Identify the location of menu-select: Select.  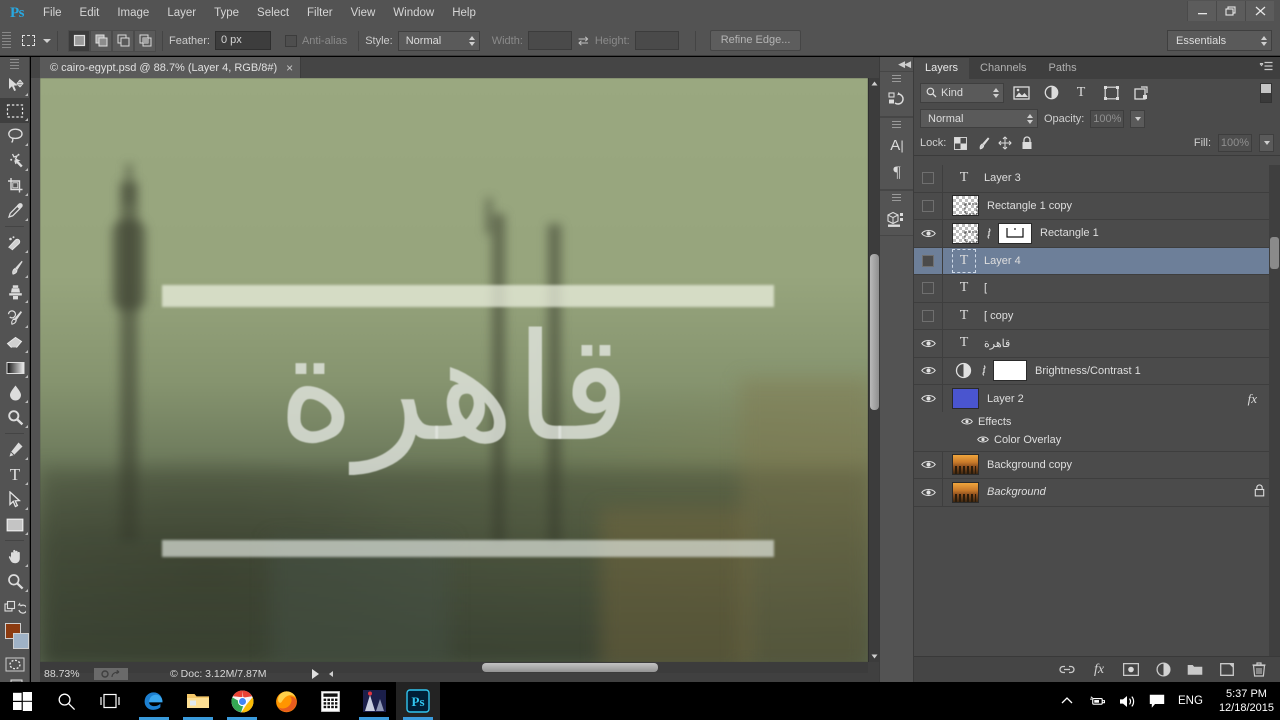
(273, 13).